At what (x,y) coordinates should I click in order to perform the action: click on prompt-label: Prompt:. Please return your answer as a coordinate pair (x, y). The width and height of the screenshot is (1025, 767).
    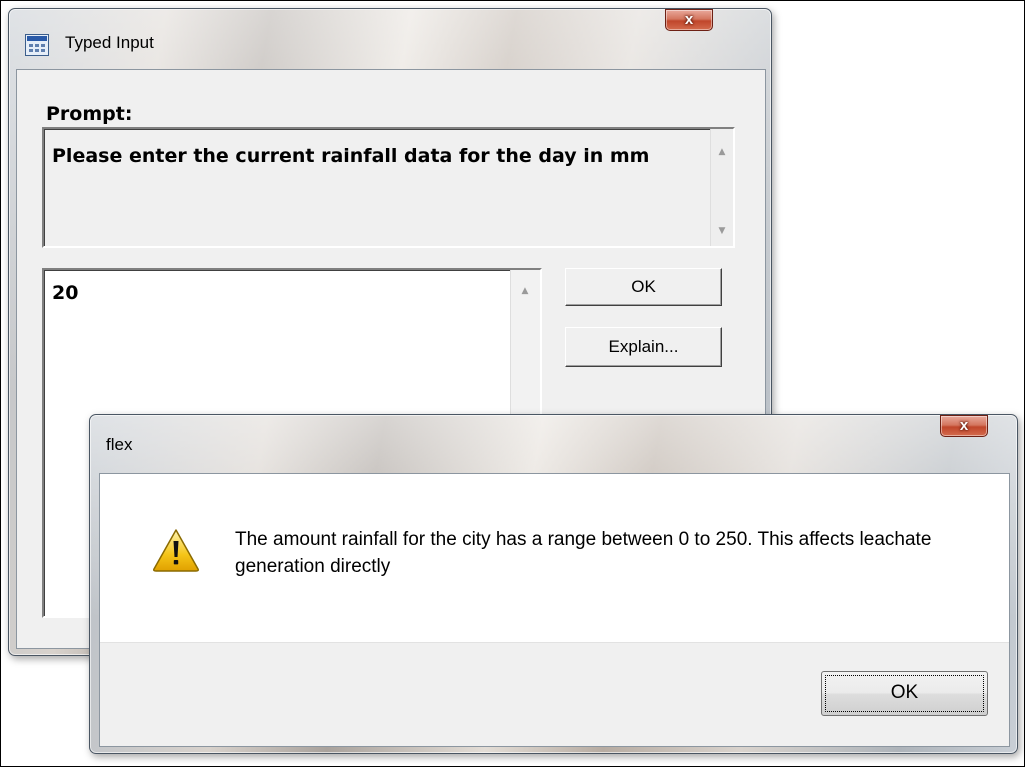
    Looking at the image, I should click on (89, 114).